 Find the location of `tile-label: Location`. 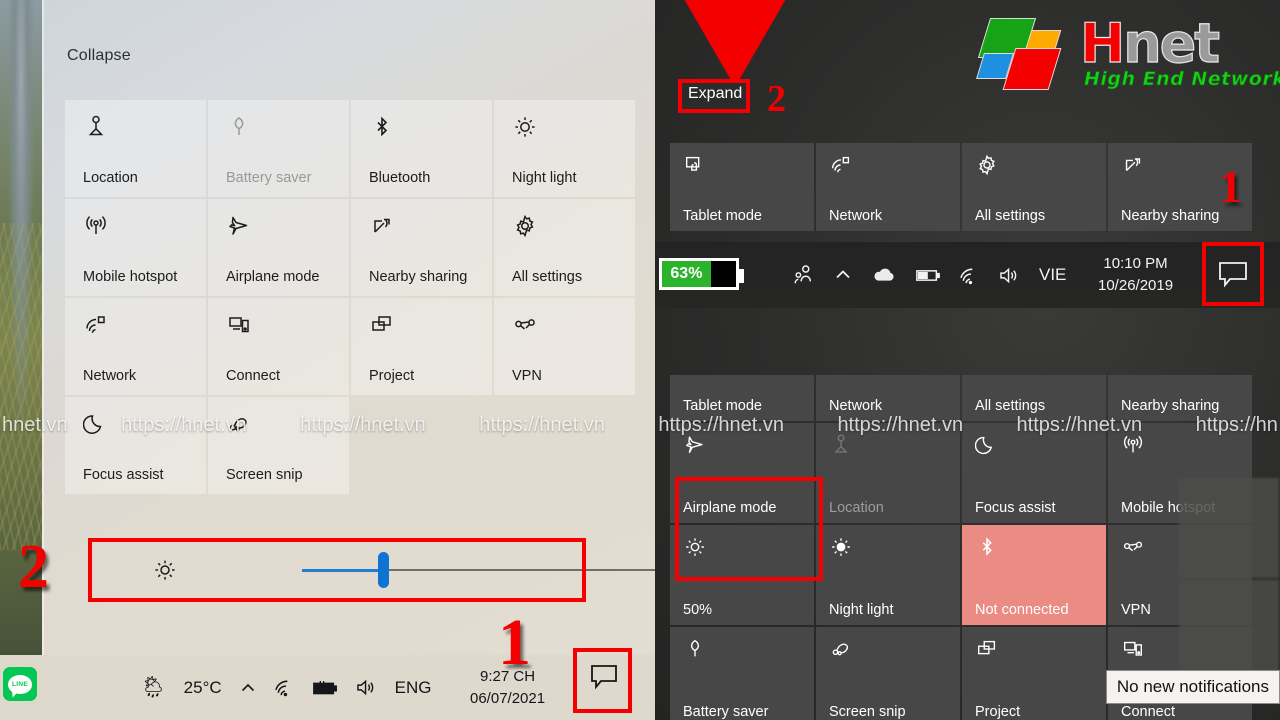

tile-label: Location is located at coordinates (110, 178).